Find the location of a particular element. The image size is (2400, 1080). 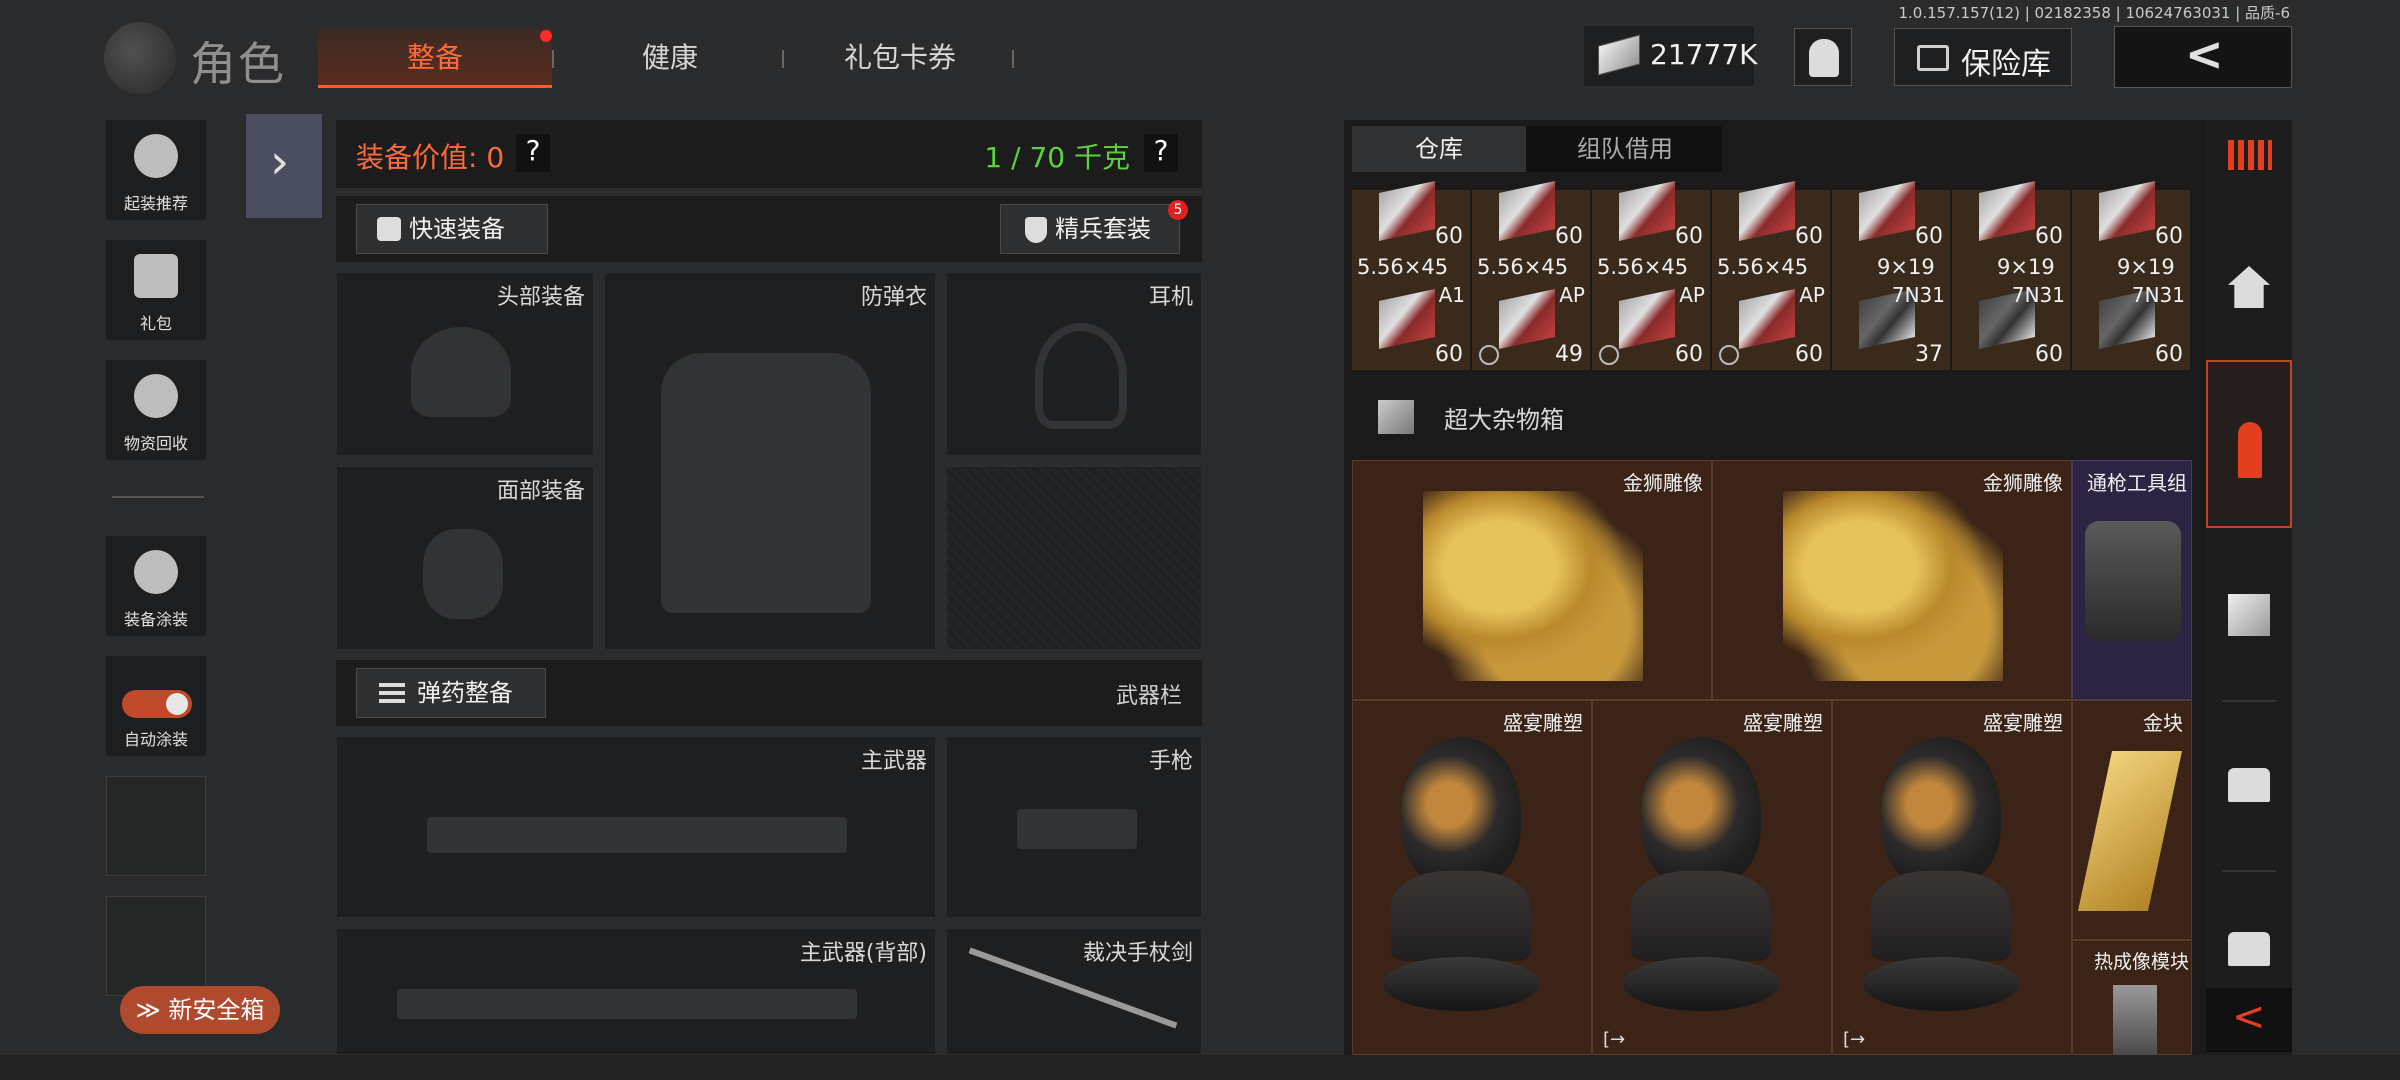

home-button is located at coordinates (2249, 290).